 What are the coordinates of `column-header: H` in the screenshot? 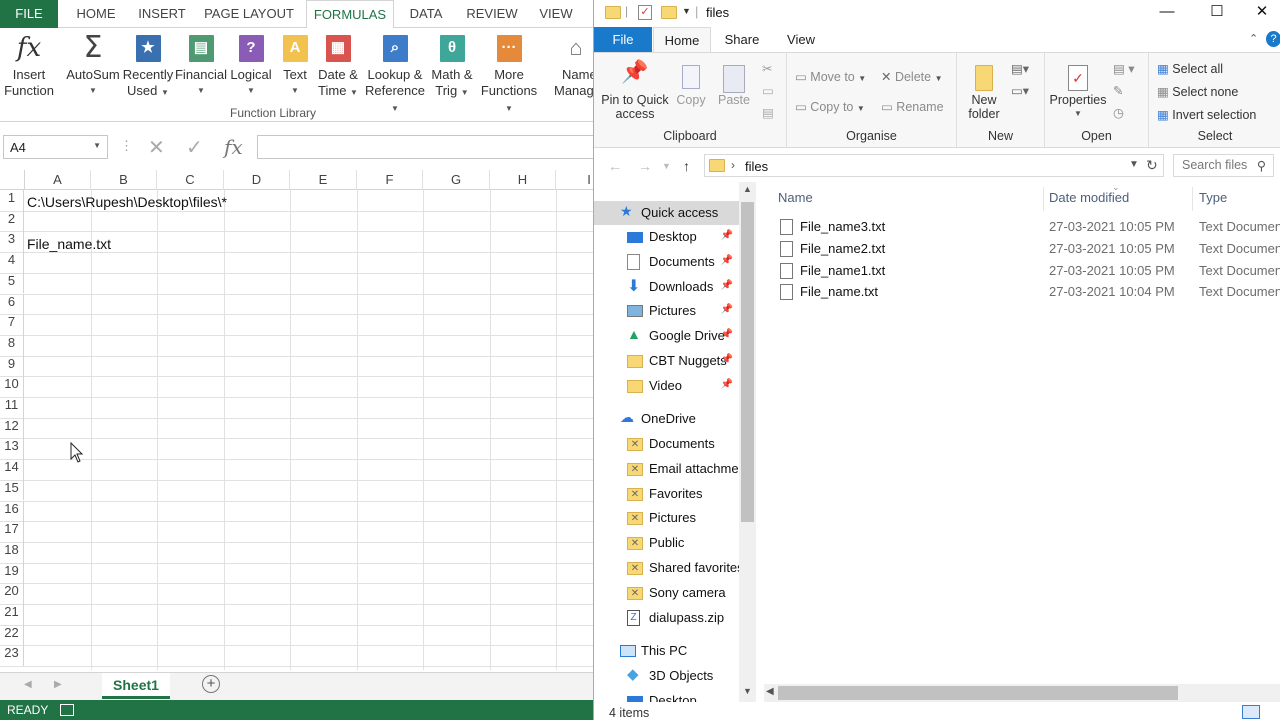 It's located at (523, 180).